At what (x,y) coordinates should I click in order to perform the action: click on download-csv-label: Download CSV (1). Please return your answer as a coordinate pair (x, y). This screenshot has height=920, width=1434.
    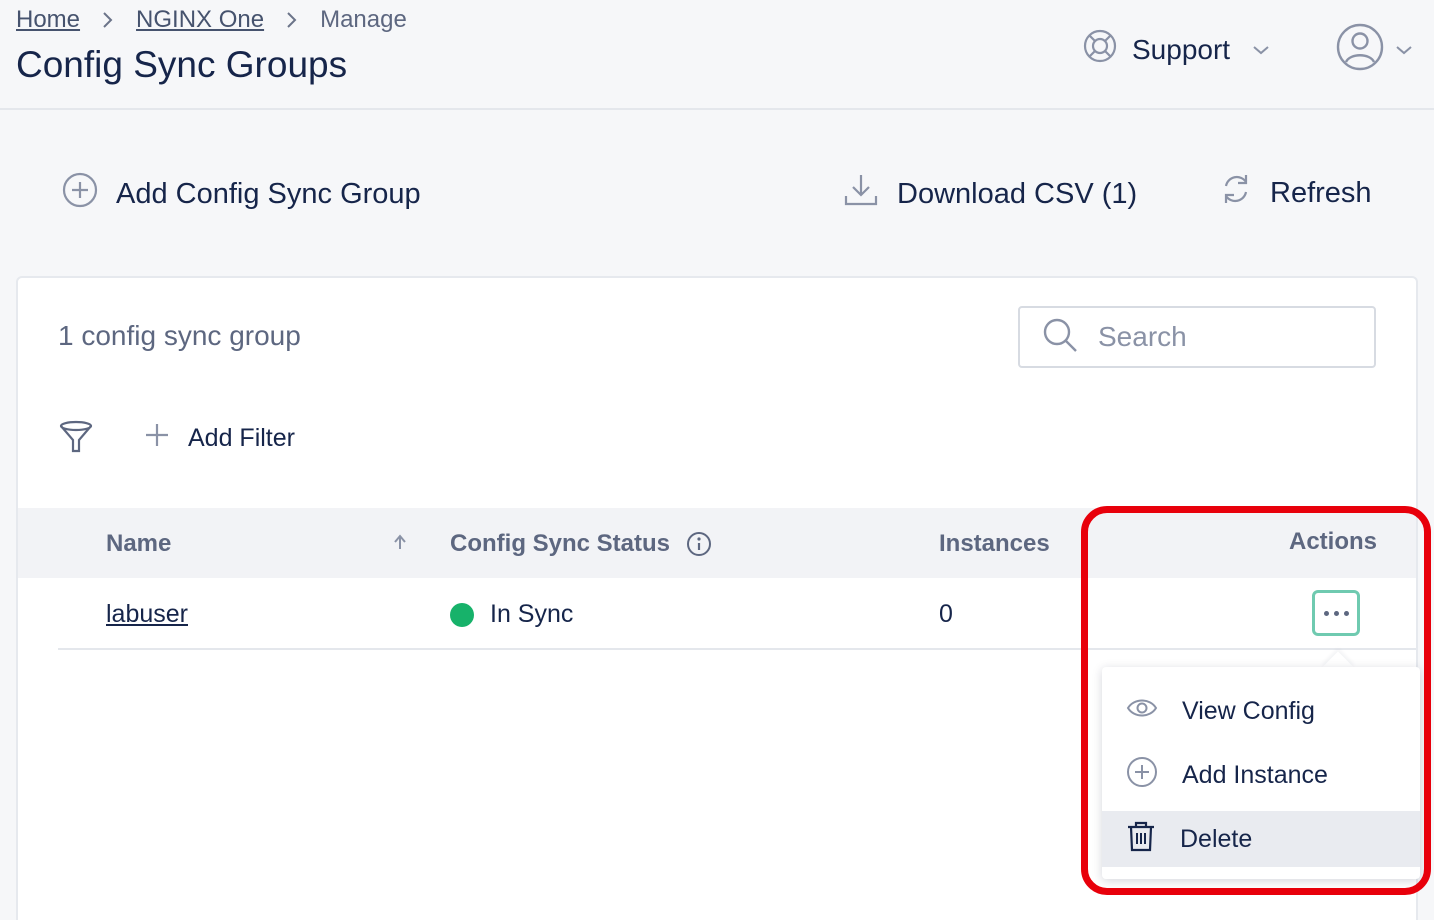
    Looking at the image, I should click on (1017, 193).